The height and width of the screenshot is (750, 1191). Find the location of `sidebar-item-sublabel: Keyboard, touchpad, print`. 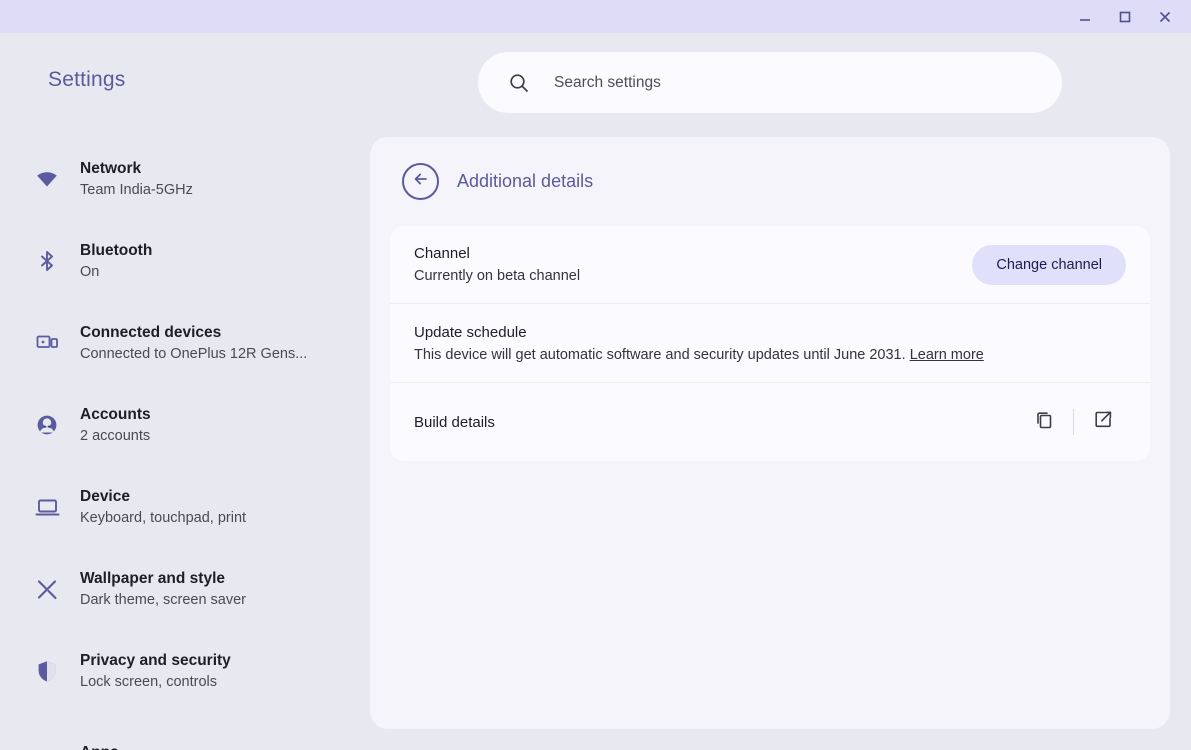

sidebar-item-sublabel: Keyboard, touchpad, print is located at coordinates (163, 518).